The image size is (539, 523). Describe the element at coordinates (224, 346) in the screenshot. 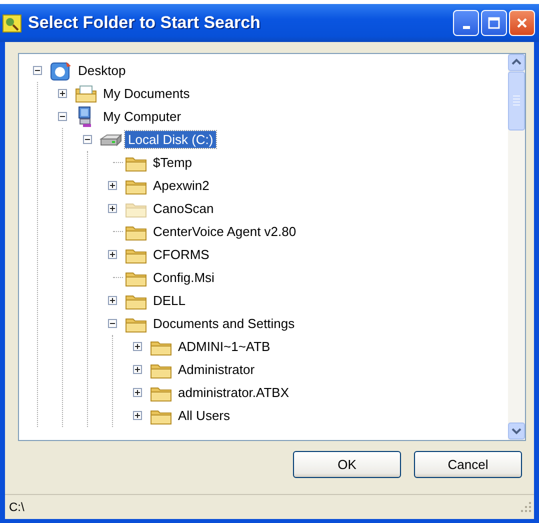

I see `tree-item: ADMINI~1~ATB` at that location.